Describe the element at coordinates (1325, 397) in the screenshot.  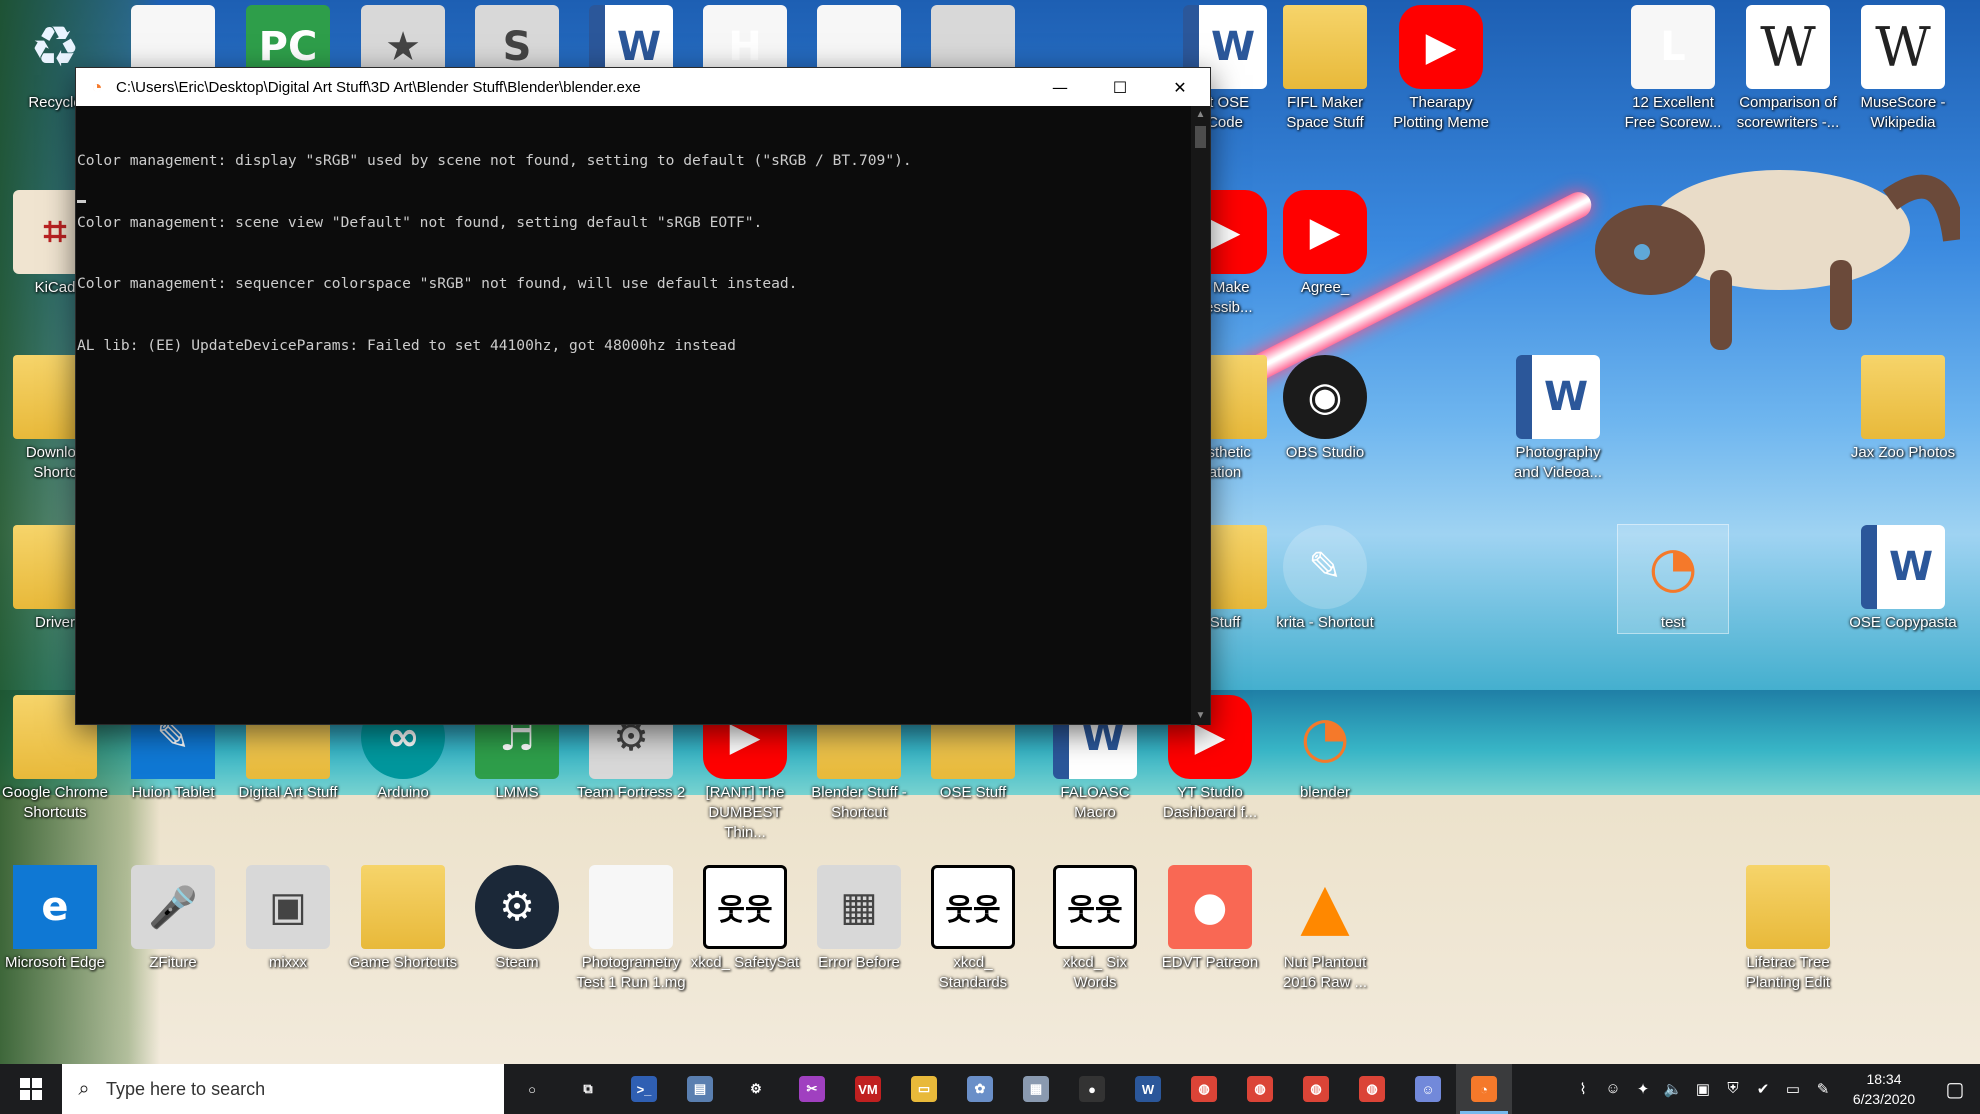
I see `obs-icon: ◉` at that location.